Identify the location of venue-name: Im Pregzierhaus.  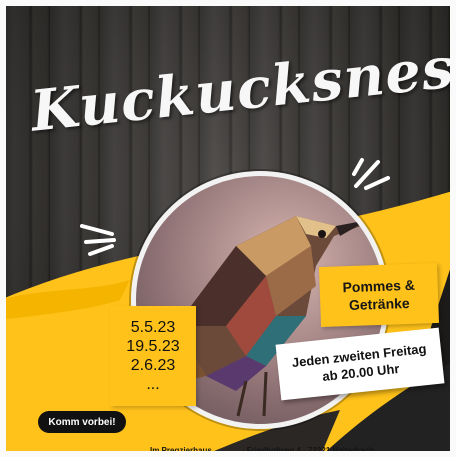
(181, 450).